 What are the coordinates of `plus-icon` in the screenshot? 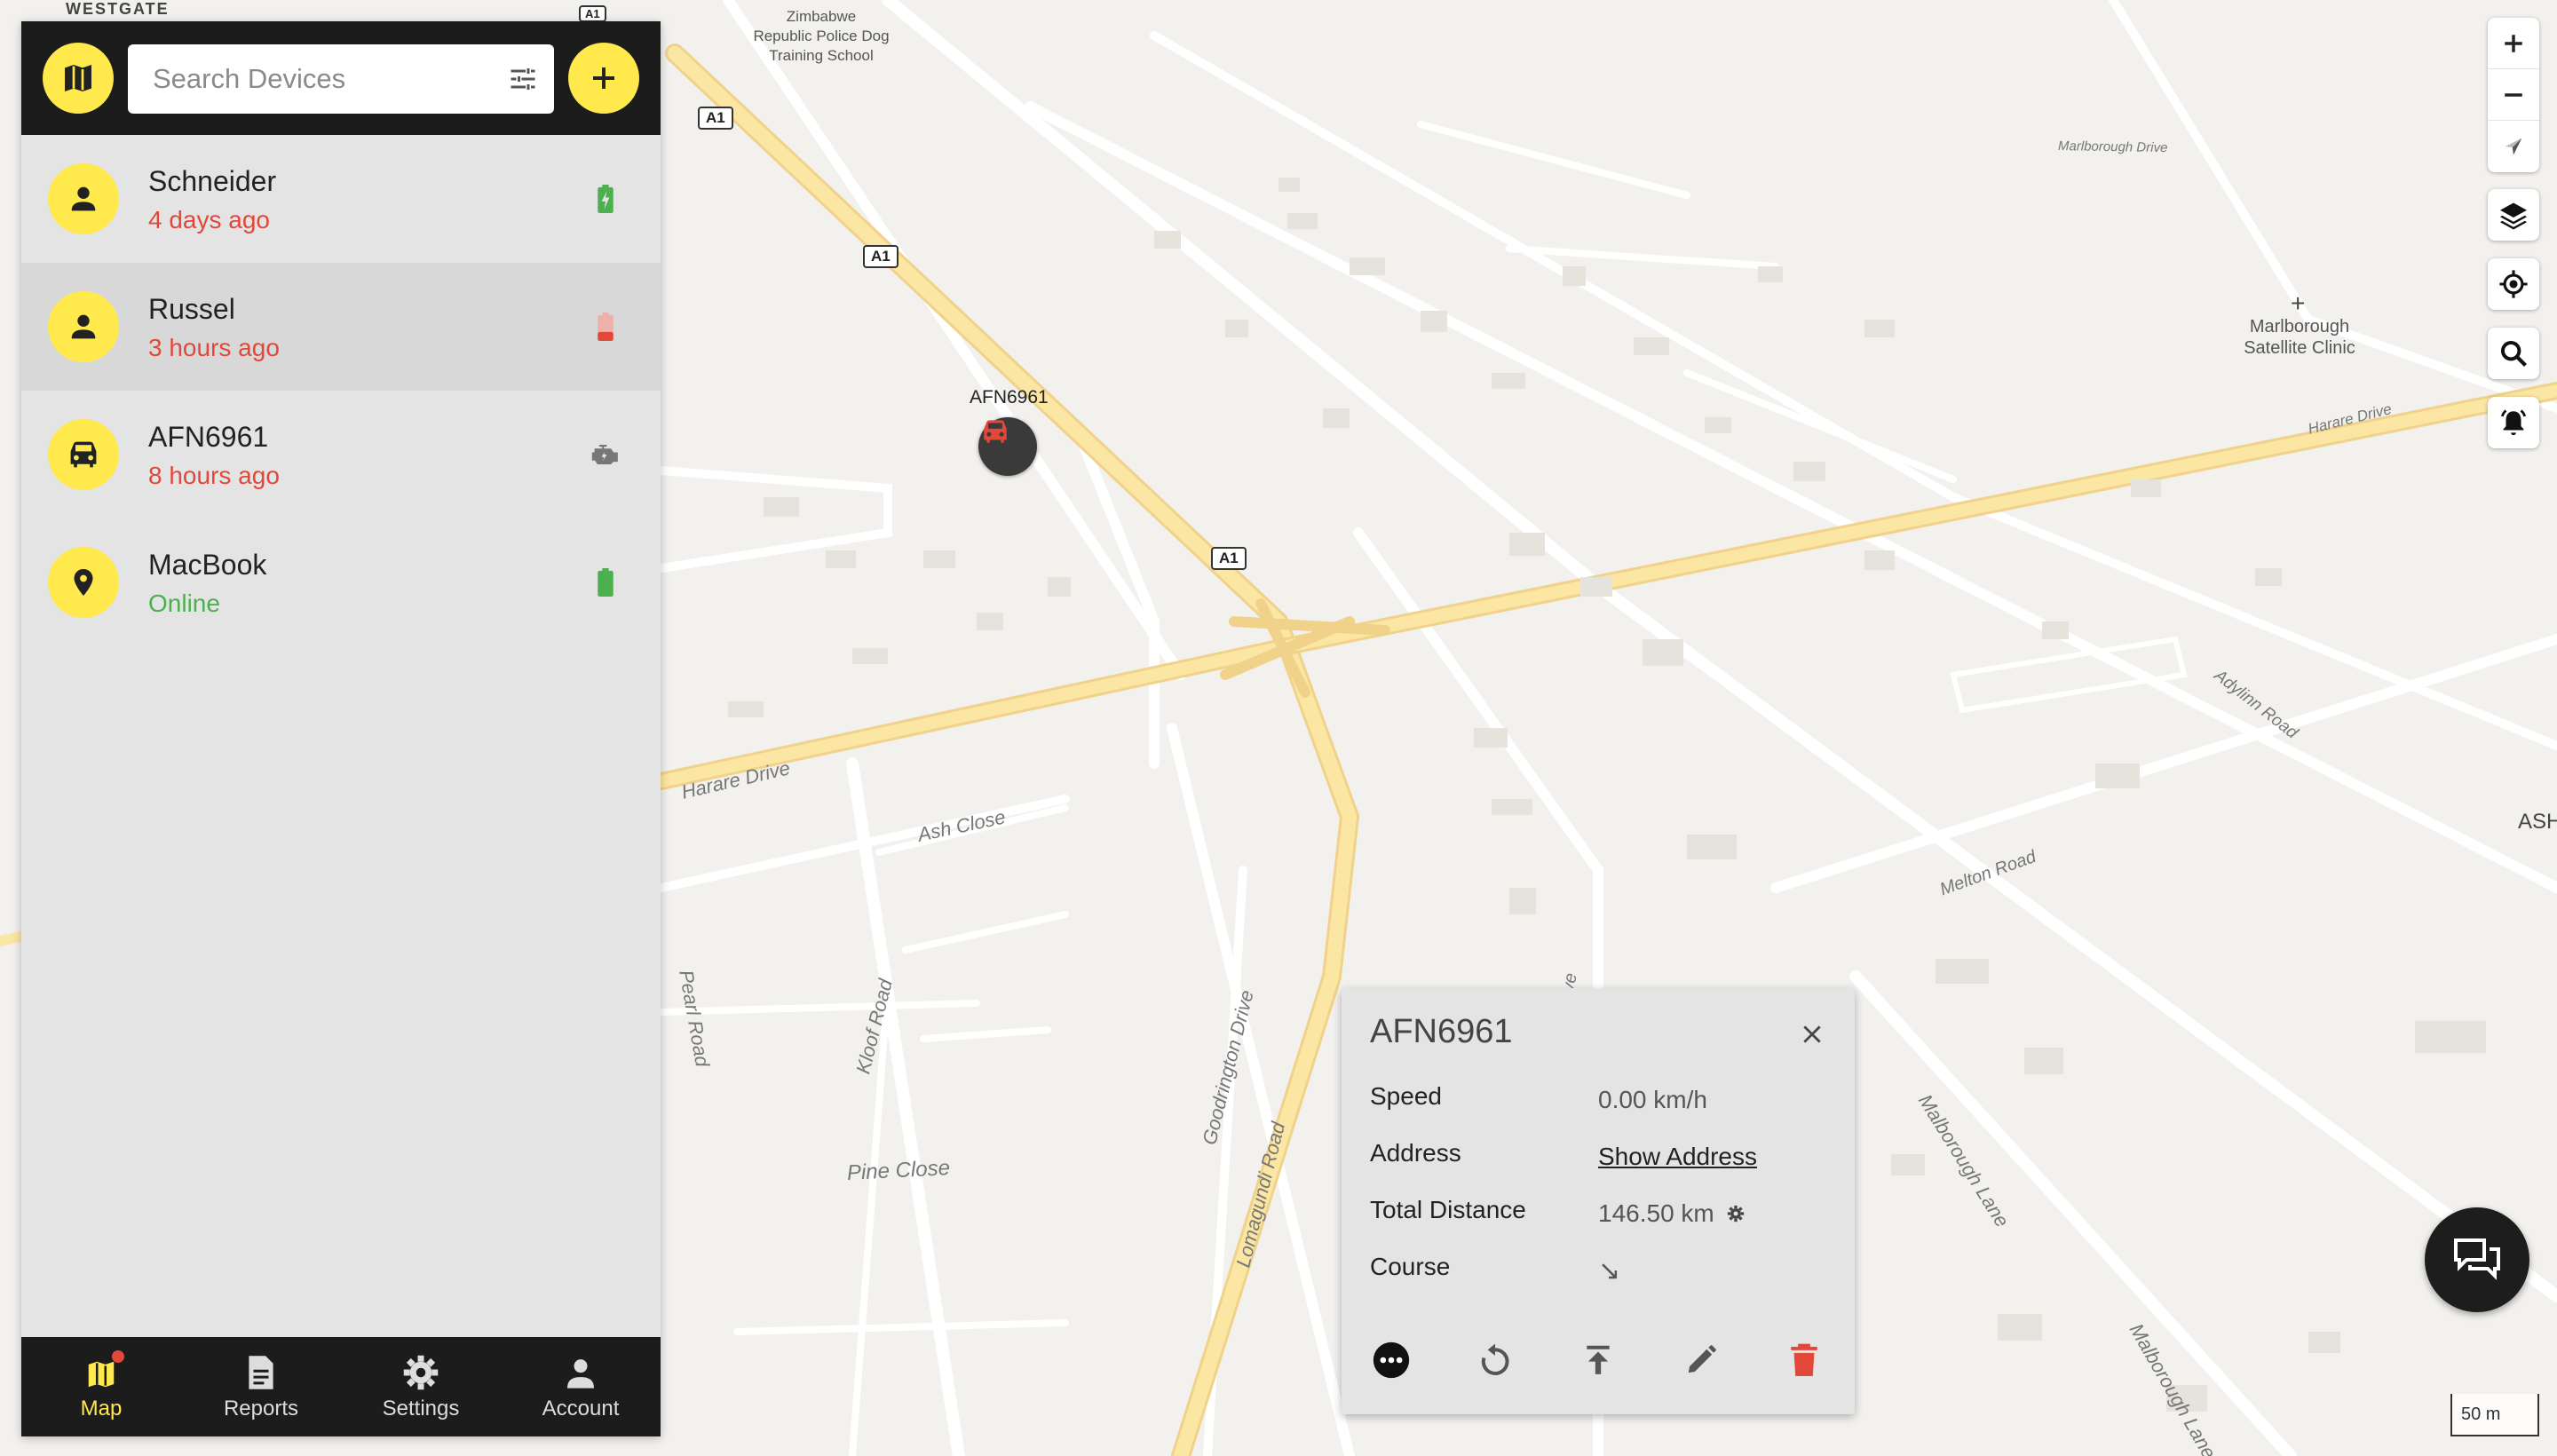 It's located at (603, 78).